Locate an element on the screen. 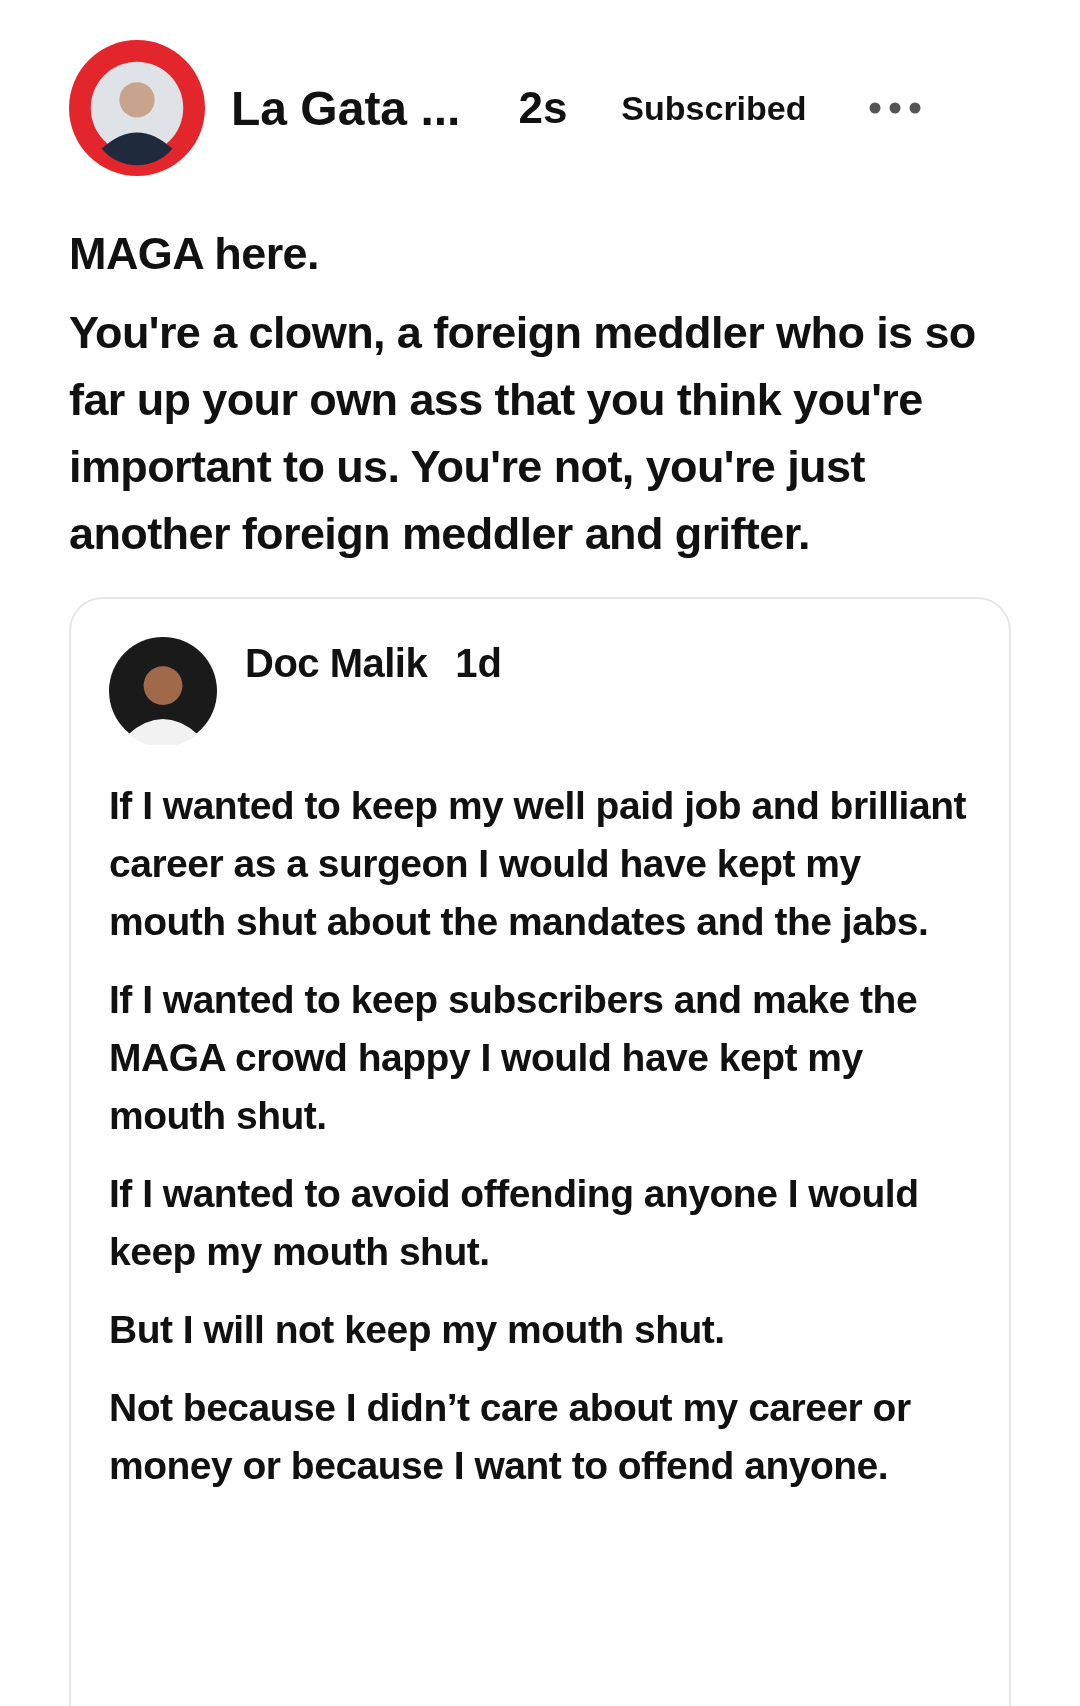 Image resolution: width=1080 pixels, height=1706 pixels. post-text: MAGA here. is located at coordinates (194, 254).